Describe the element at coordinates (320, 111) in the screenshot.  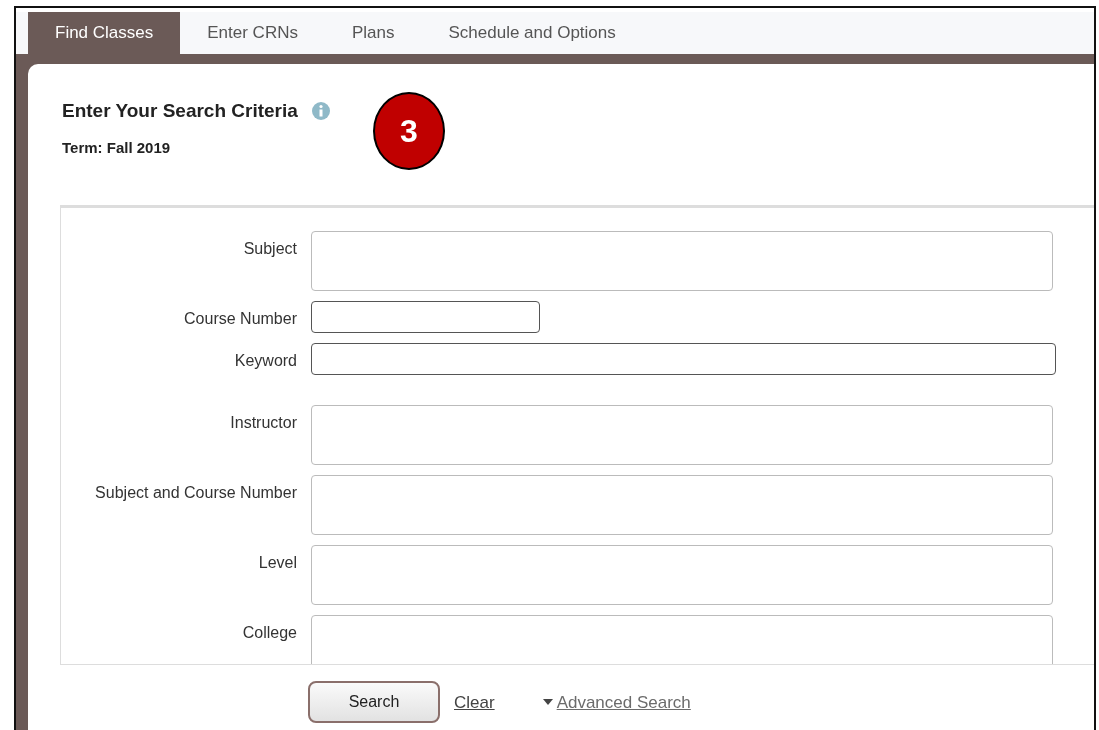
I see `info-icon` at that location.